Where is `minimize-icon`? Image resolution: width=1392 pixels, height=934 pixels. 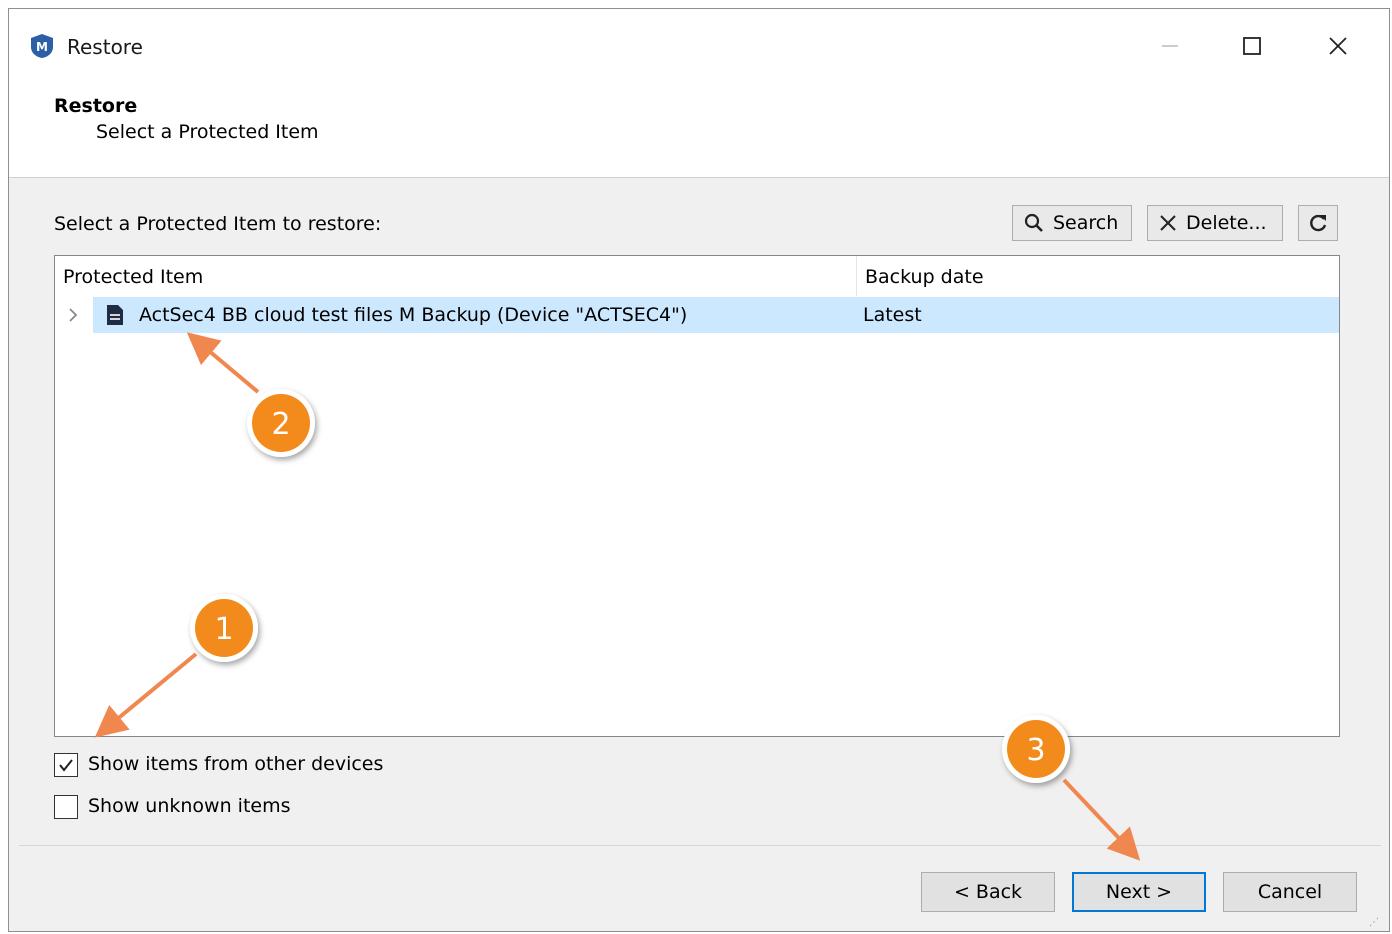
minimize-icon is located at coordinates (1170, 46).